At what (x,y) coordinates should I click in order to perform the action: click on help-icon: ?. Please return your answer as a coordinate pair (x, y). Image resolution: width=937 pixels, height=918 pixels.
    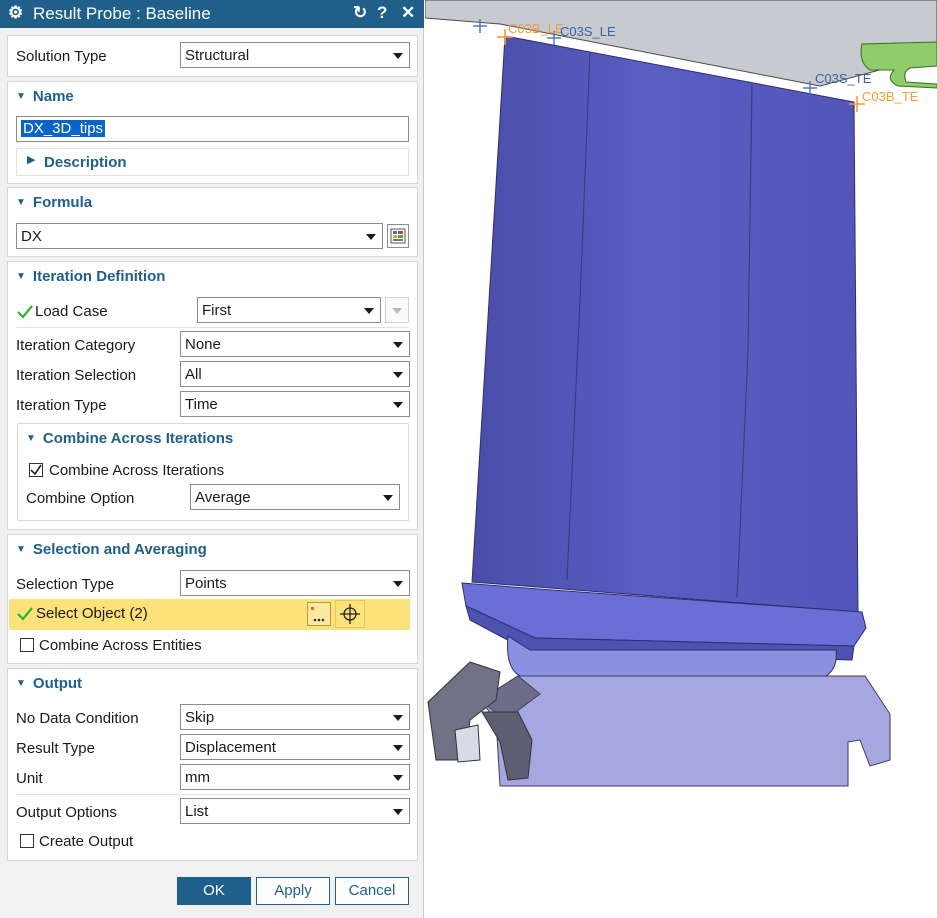
    Looking at the image, I should click on (382, 13).